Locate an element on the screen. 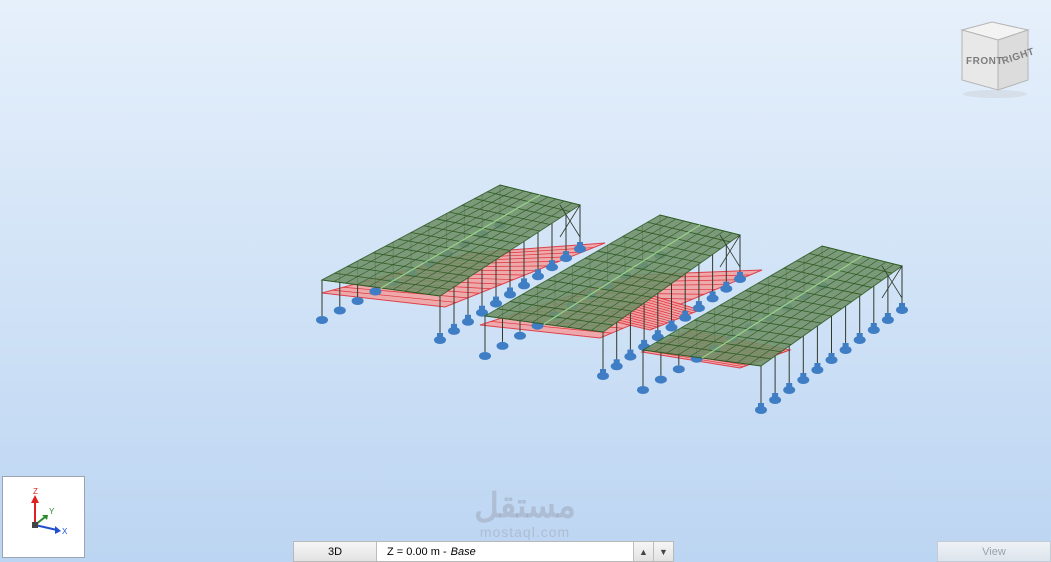 Image resolution: width=1051 pixels, height=562 pixels. level-prefix: Z = 0.00 m - is located at coordinates (417, 551).